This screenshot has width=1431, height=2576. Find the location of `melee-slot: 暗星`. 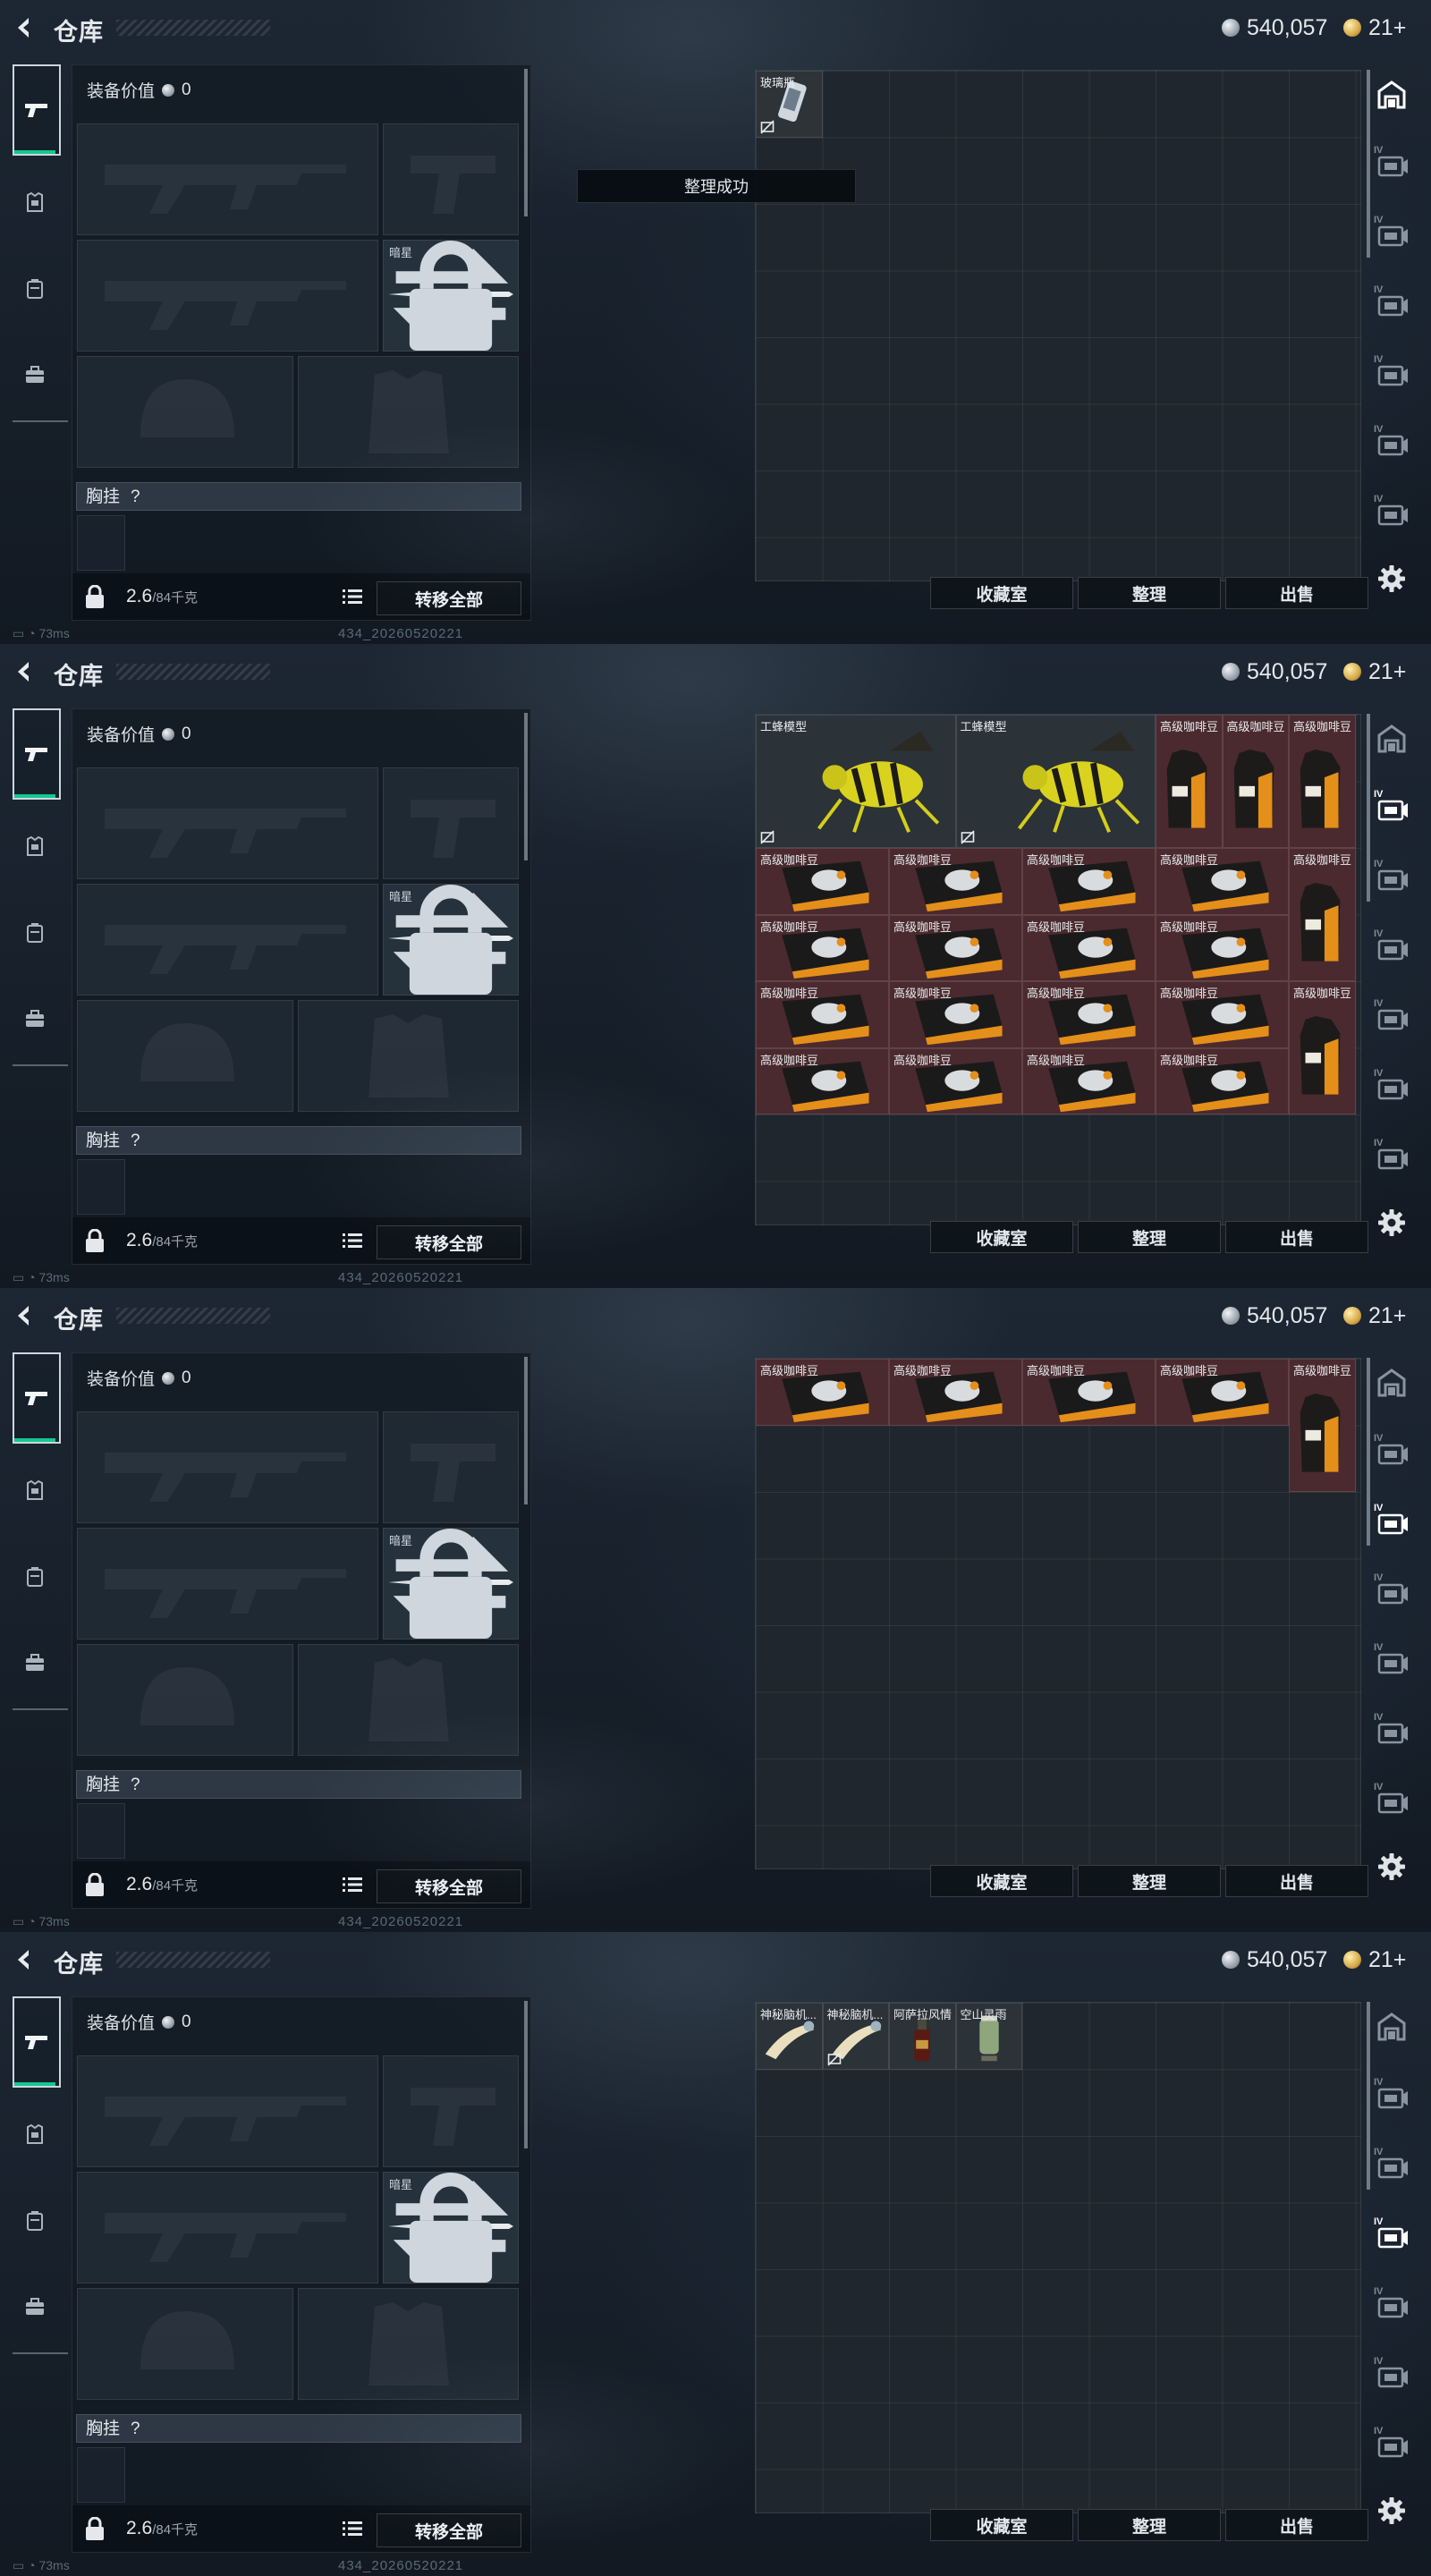

melee-slot: 暗星 is located at coordinates (451, 2228).